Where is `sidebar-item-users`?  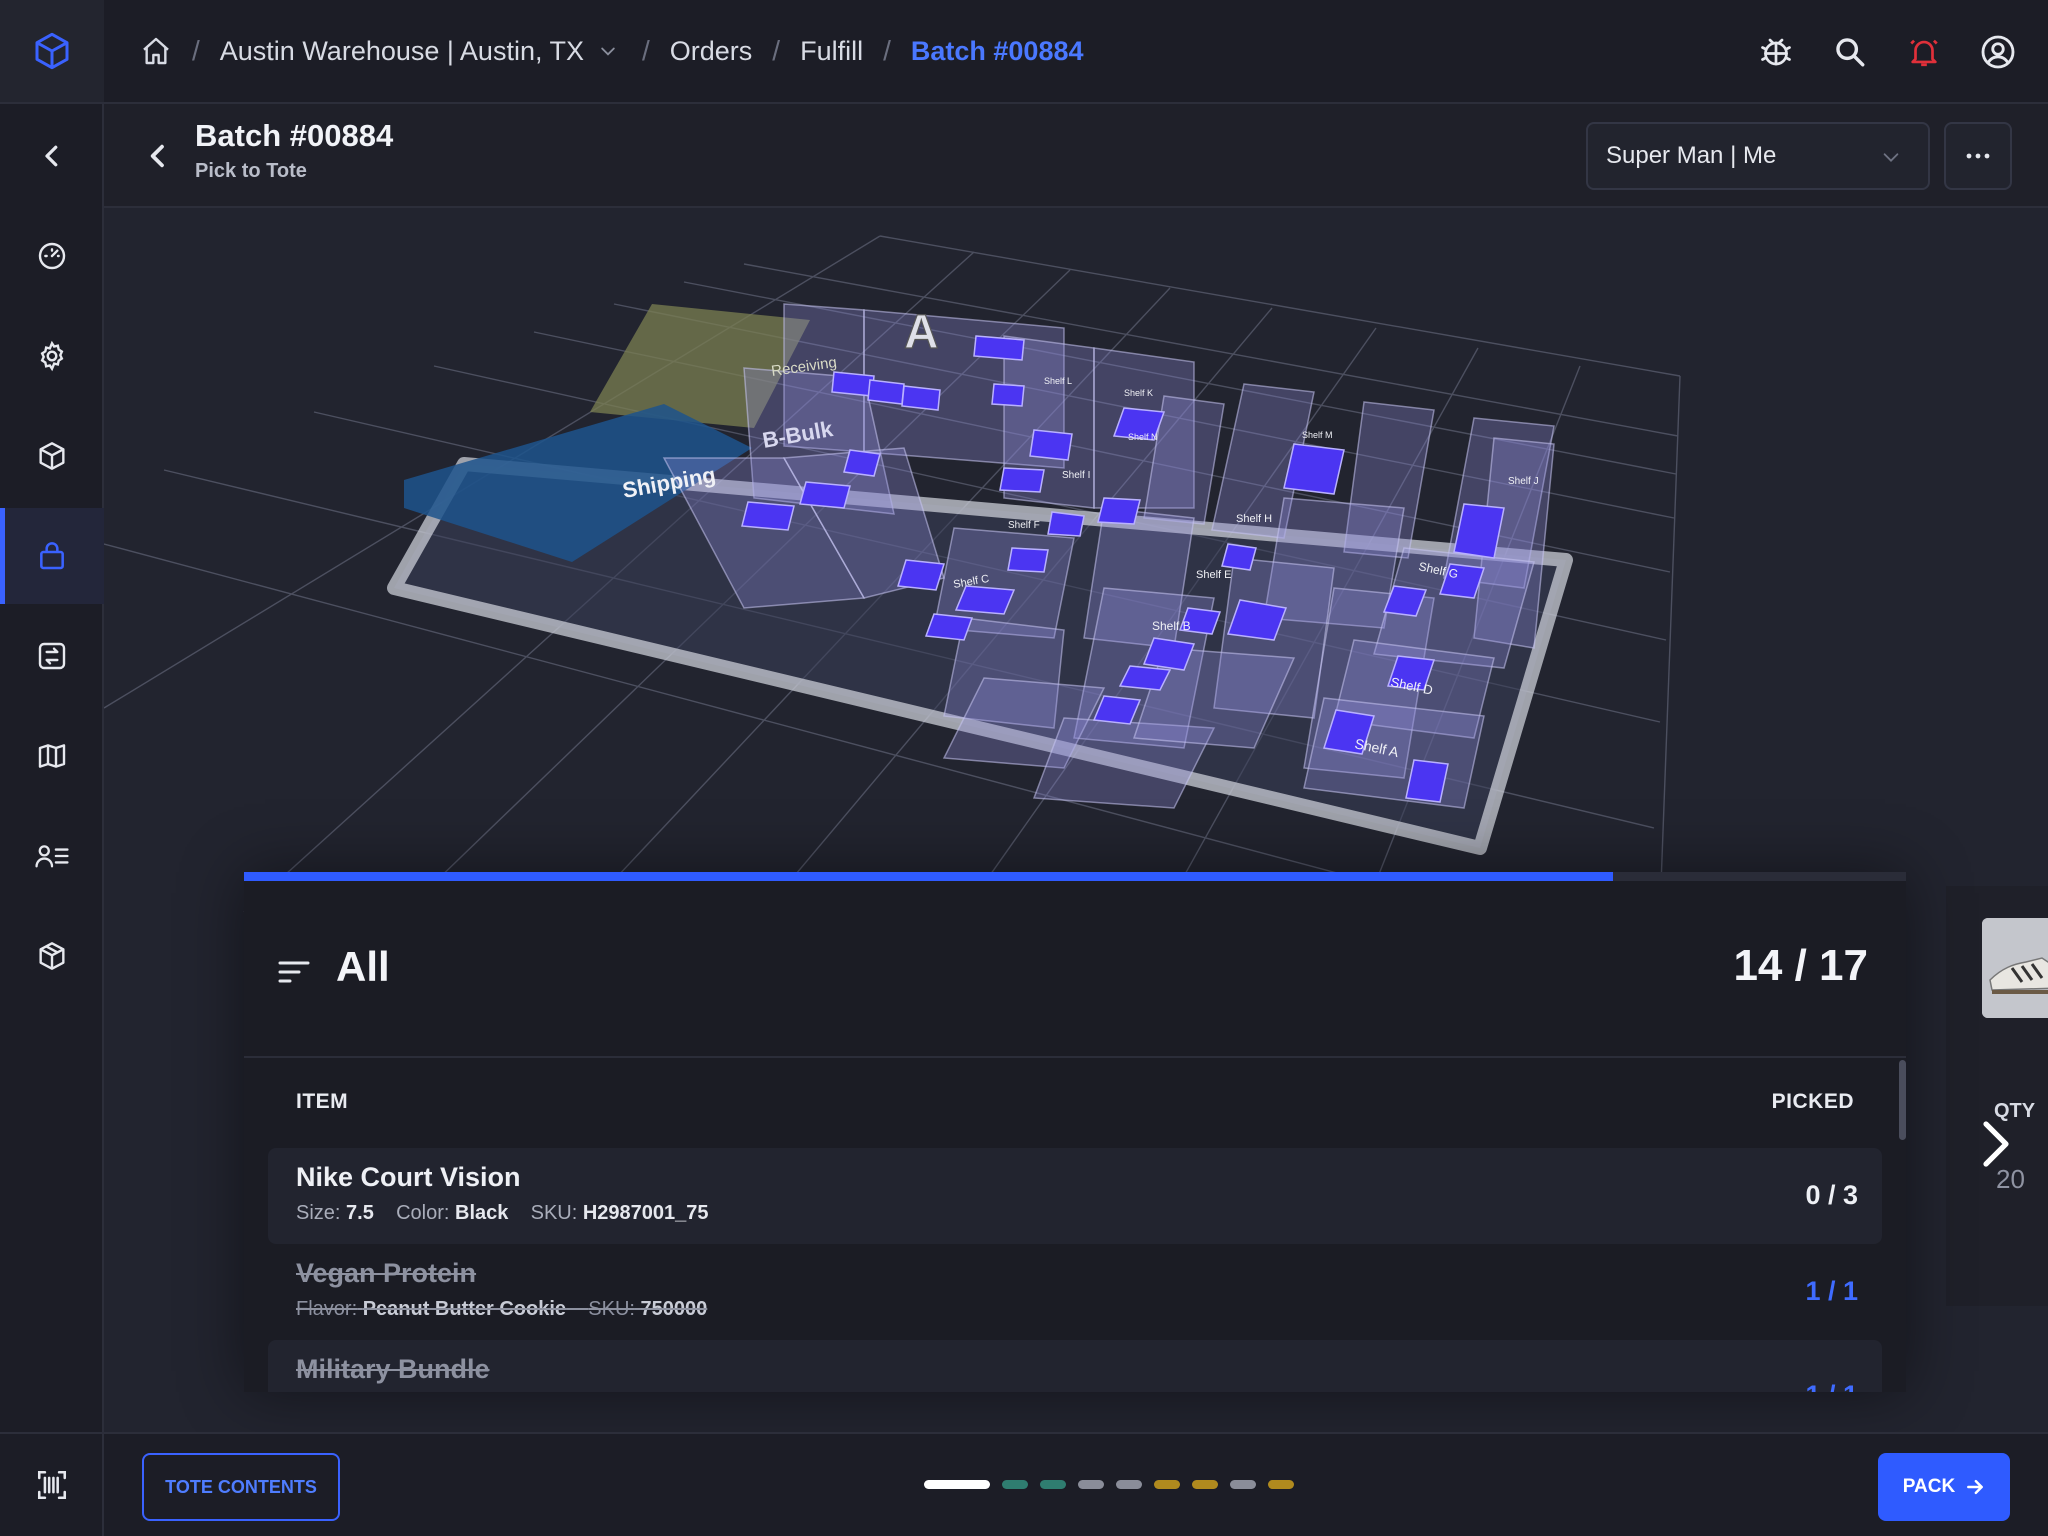 sidebar-item-users is located at coordinates (52, 856).